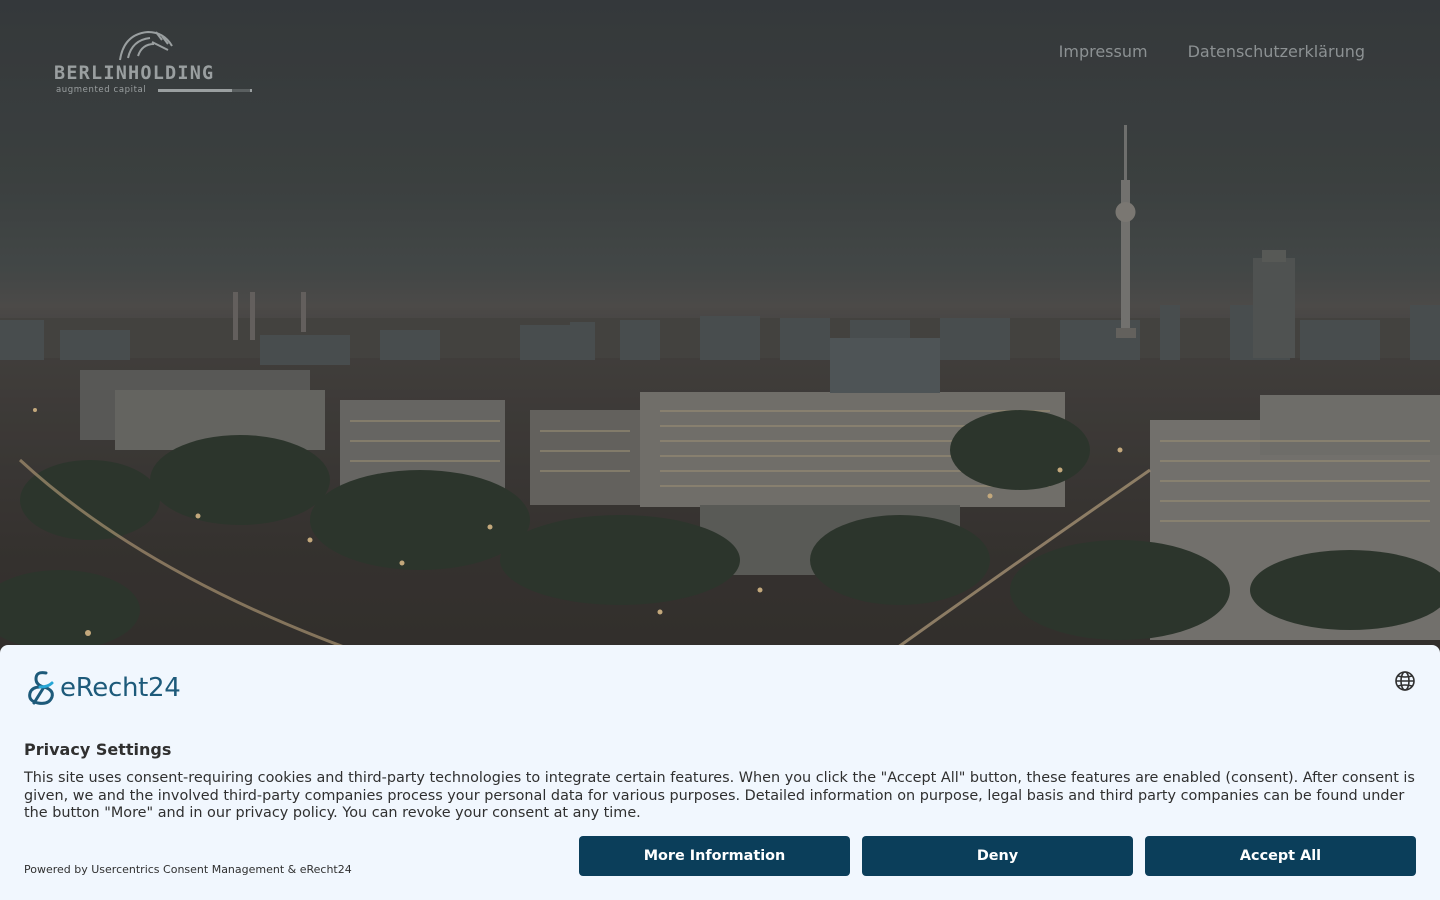 The height and width of the screenshot is (900, 1440). What do you see at coordinates (146, 45) in the screenshot?
I see `dome-logo-icon` at bounding box center [146, 45].